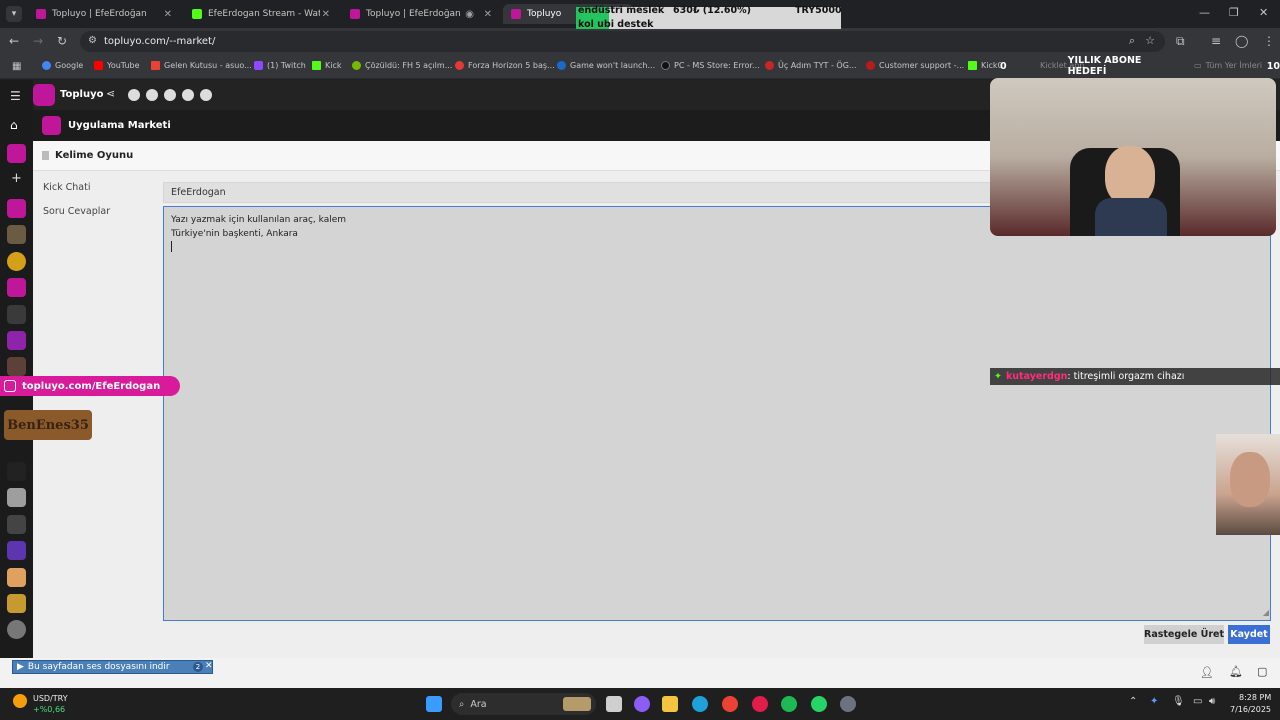 The image size is (1280, 720). I want to click on bookmark-star-icon: ☆, so click(1150, 40).